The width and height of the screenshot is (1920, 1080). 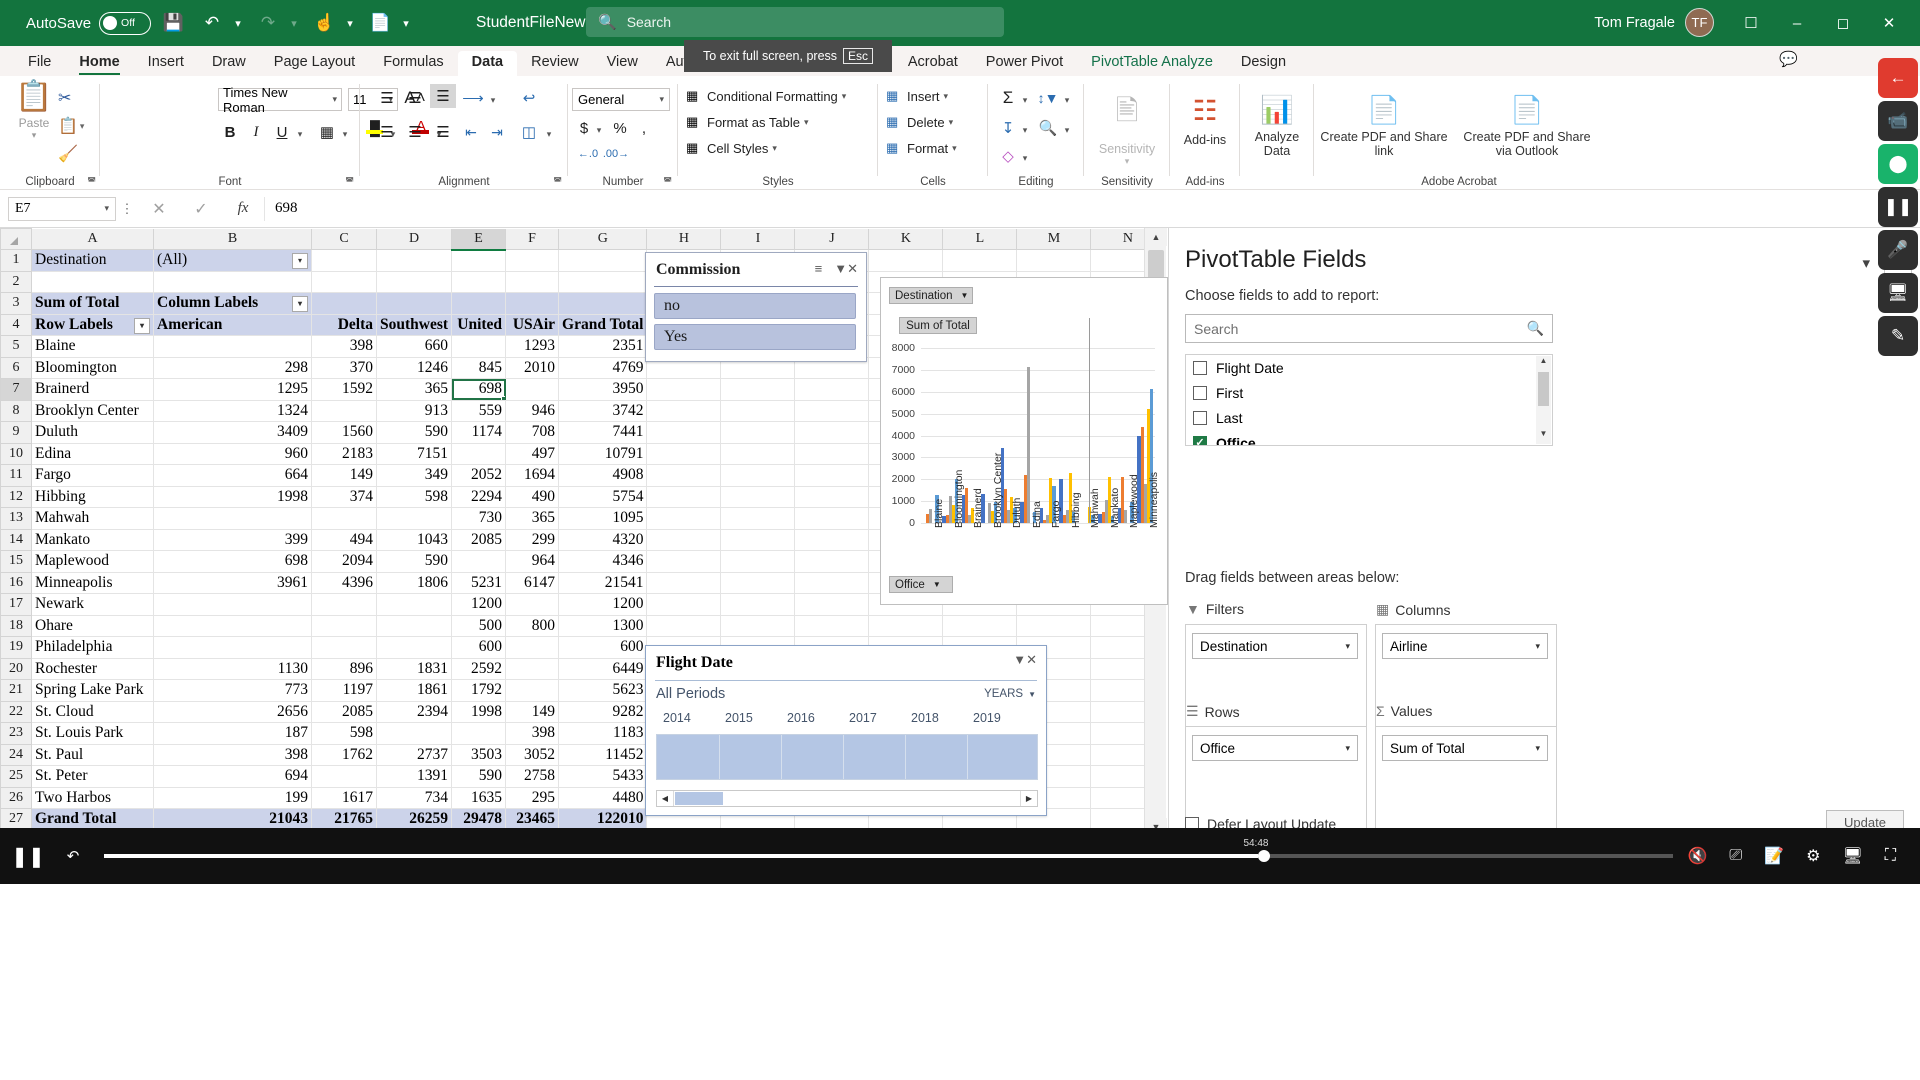 I want to click on quick-print-icon: 📄, so click(x=380, y=23).